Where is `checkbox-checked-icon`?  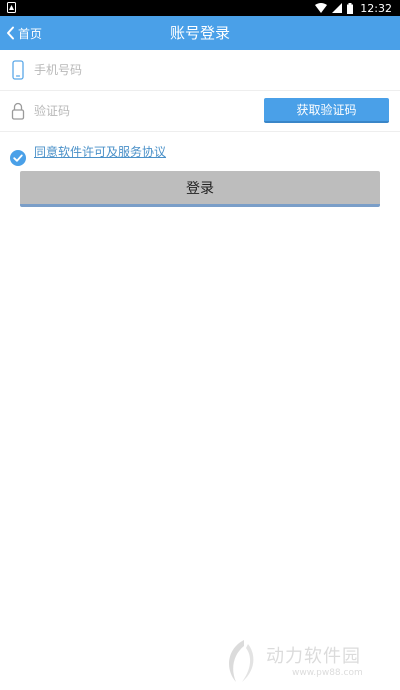
checkbox-checked-icon is located at coordinates (18, 158).